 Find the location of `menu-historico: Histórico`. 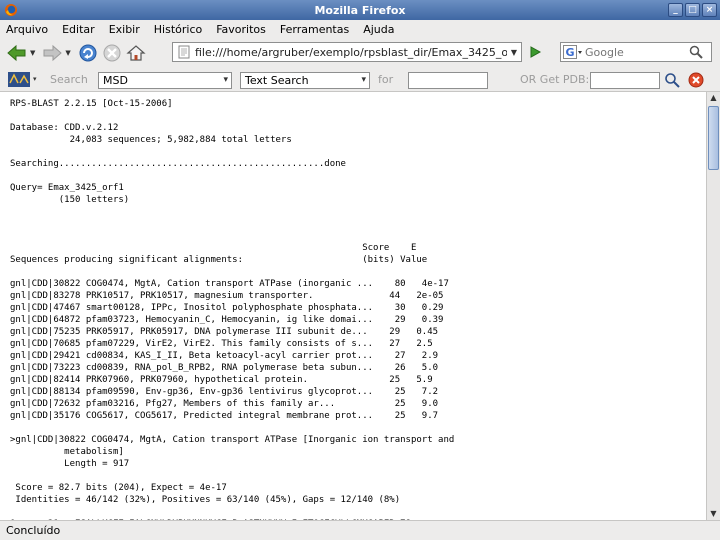

menu-historico: Histórico is located at coordinates (178, 29).